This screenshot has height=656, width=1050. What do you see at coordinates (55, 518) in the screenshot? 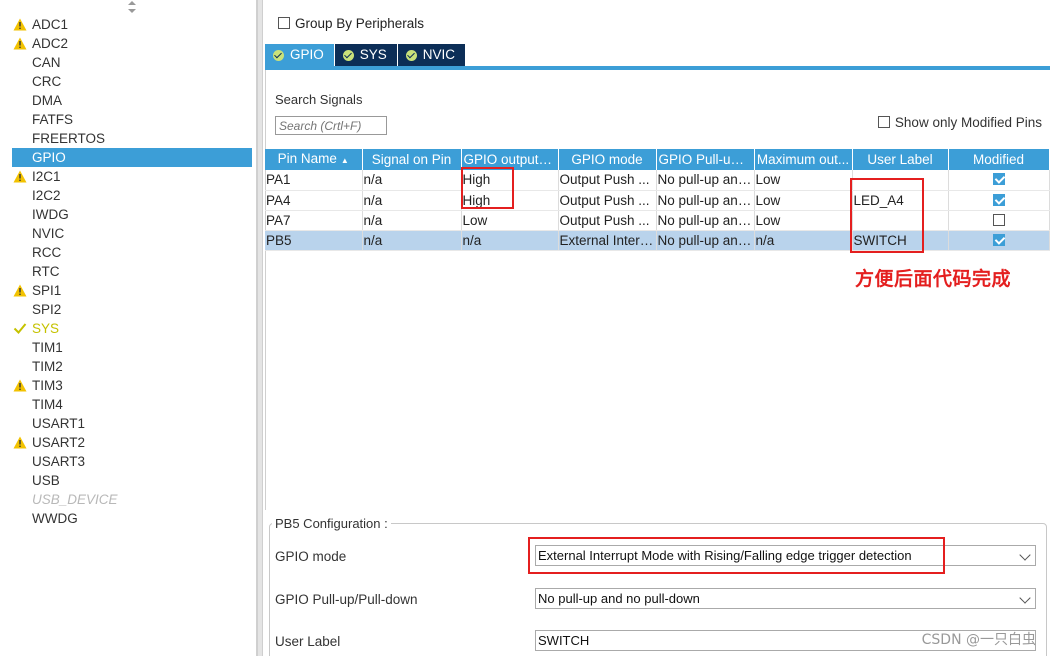
I see `category-label: WWDG` at bounding box center [55, 518].